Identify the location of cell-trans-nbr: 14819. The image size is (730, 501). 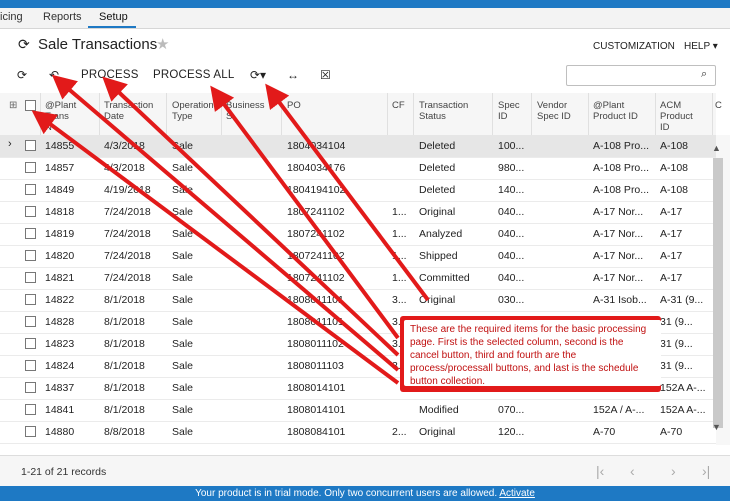
(60, 234).